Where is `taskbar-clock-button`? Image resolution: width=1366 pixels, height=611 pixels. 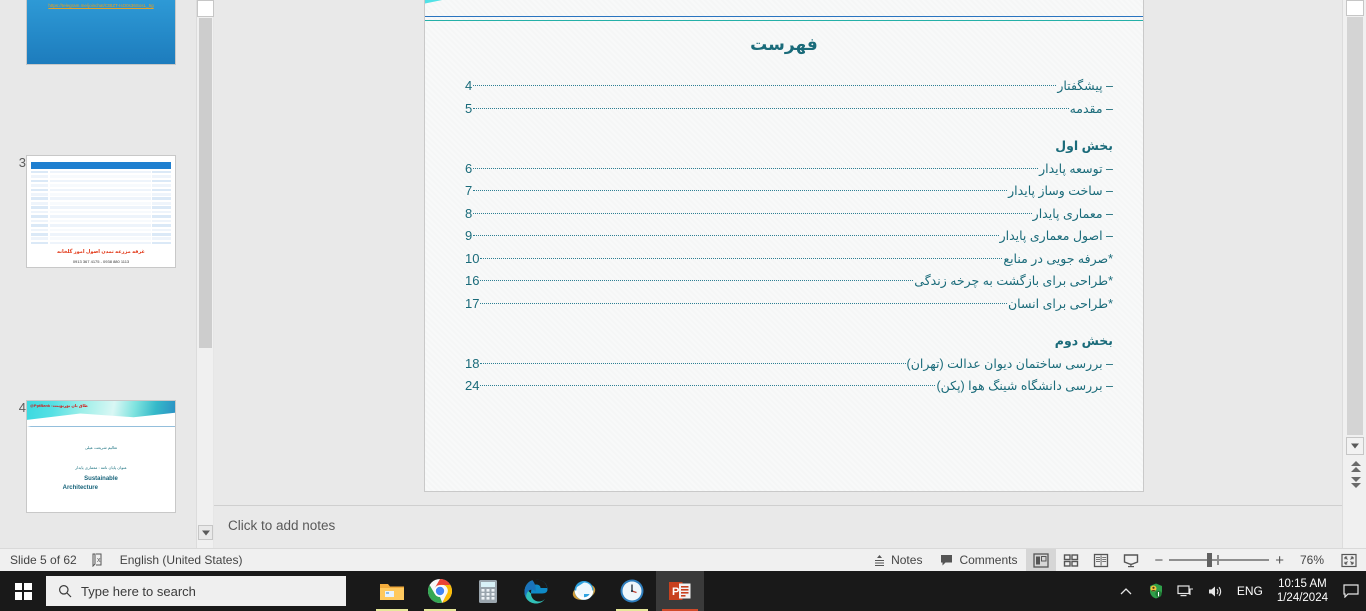 taskbar-clock-button is located at coordinates (632, 591).